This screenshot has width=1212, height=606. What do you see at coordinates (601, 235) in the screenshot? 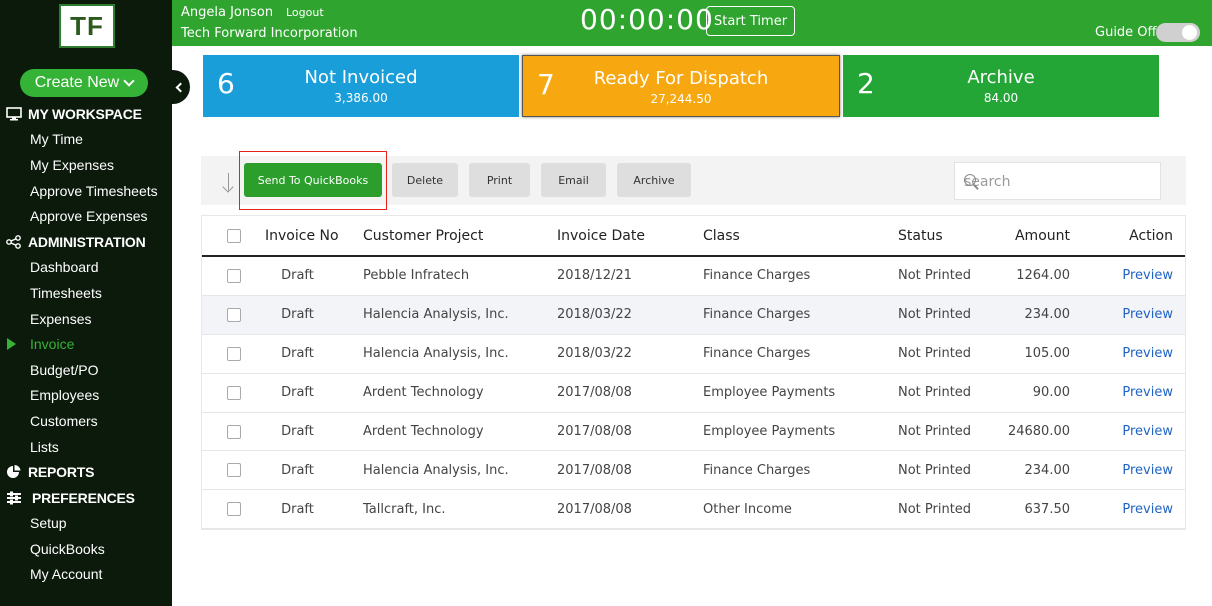
I see `header-invoice-date: Invoice Date` at bounding box center [601, 235].